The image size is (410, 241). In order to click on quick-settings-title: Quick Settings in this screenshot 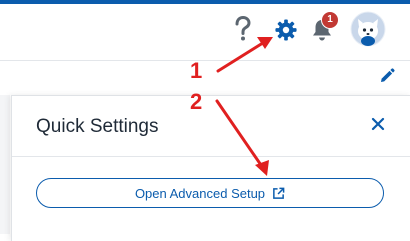, I will do `click(97, 126)`.